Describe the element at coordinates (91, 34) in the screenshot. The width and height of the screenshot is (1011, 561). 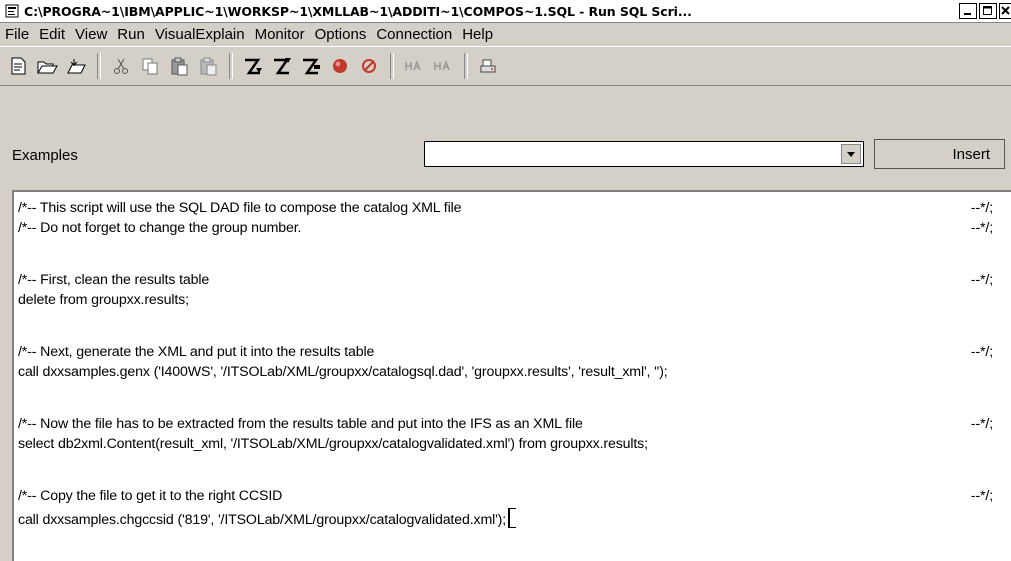
I see `menu-view: View` at that location.